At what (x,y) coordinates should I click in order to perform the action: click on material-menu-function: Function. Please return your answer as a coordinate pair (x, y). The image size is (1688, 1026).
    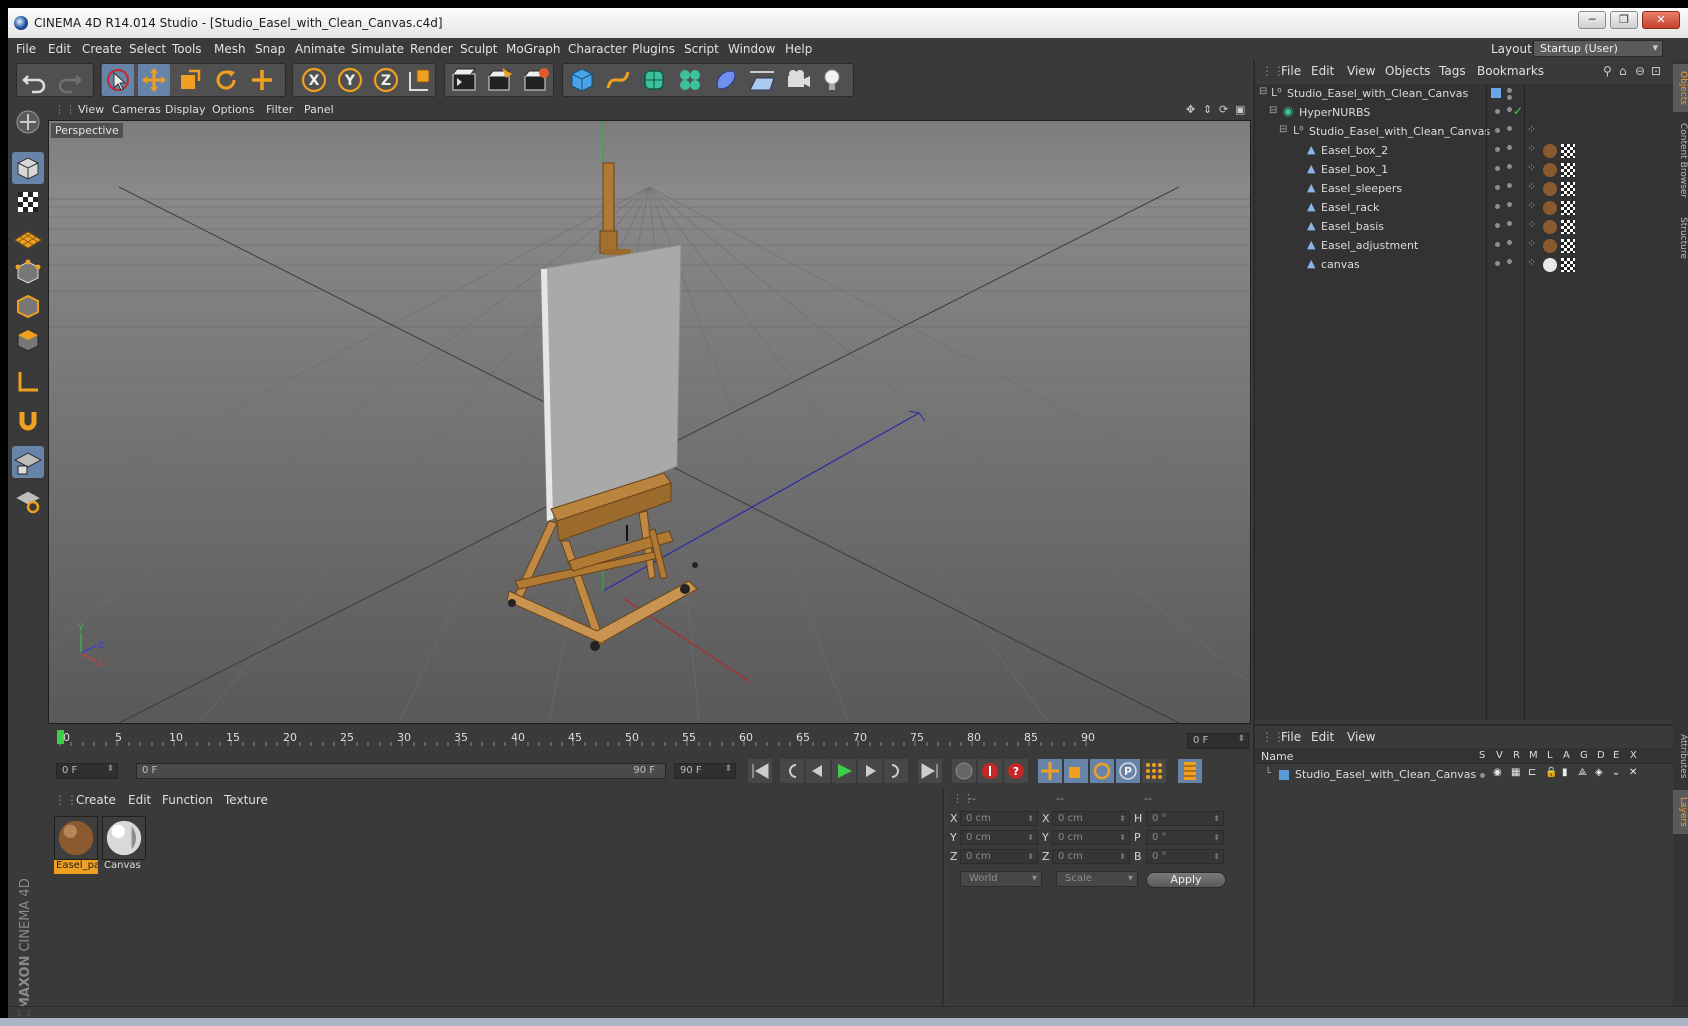
    Looking at the image, I should click on (187, 800).